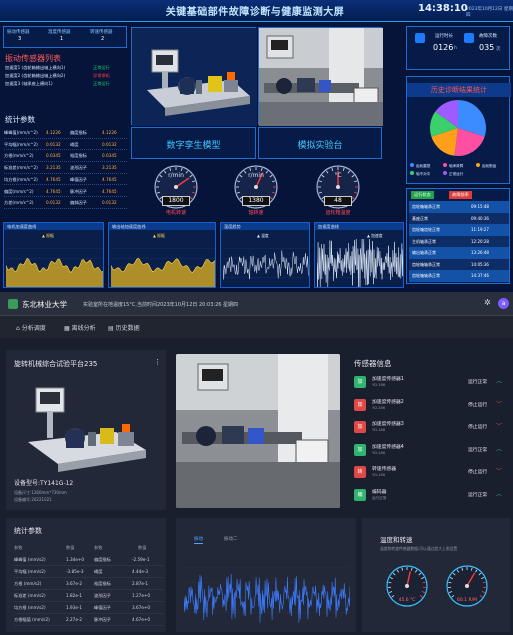  What do you see at coordinates (163, 272) in the screenshot?
I see `wave-area` at bounding box center [163, 272].